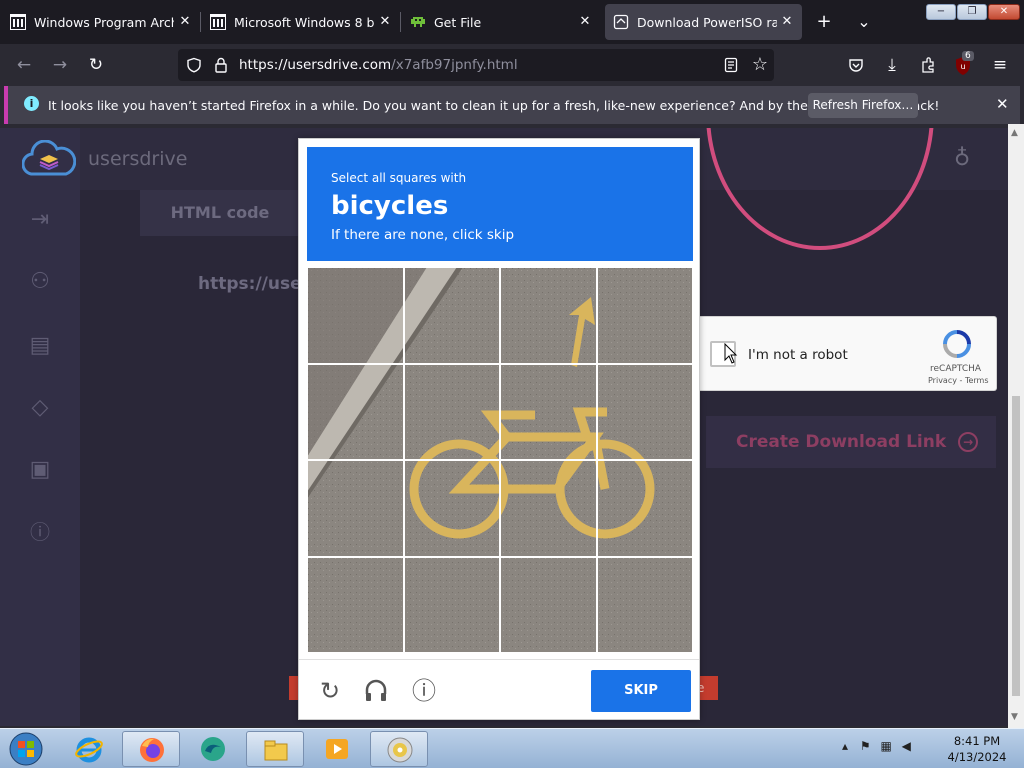 The width and height of the screenshot is (1024, 768). What do you see at coordinates (418, 22) in the screenshot?
I see `invader-icon` at bounding box center [418, 22].